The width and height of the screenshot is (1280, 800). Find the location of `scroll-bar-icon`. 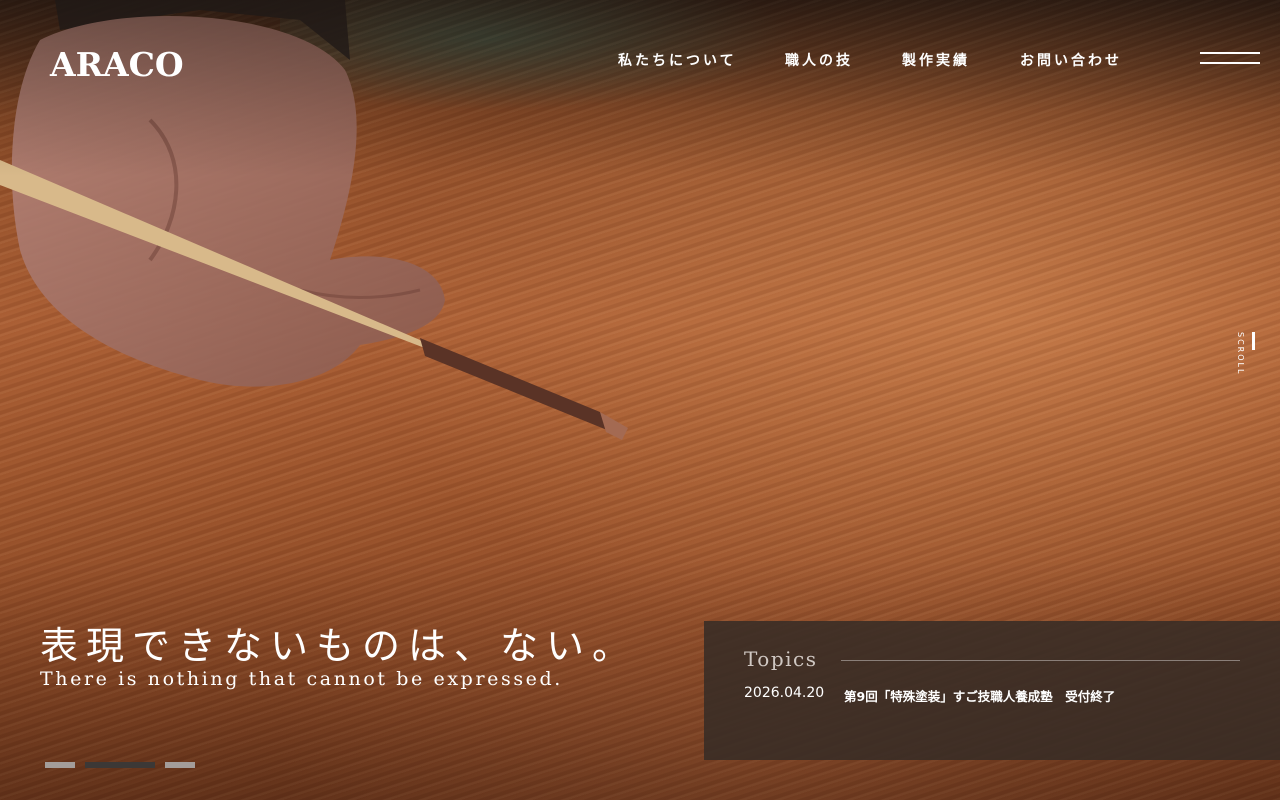

scroll-bar-icon is located at coordinates (1253, 341).